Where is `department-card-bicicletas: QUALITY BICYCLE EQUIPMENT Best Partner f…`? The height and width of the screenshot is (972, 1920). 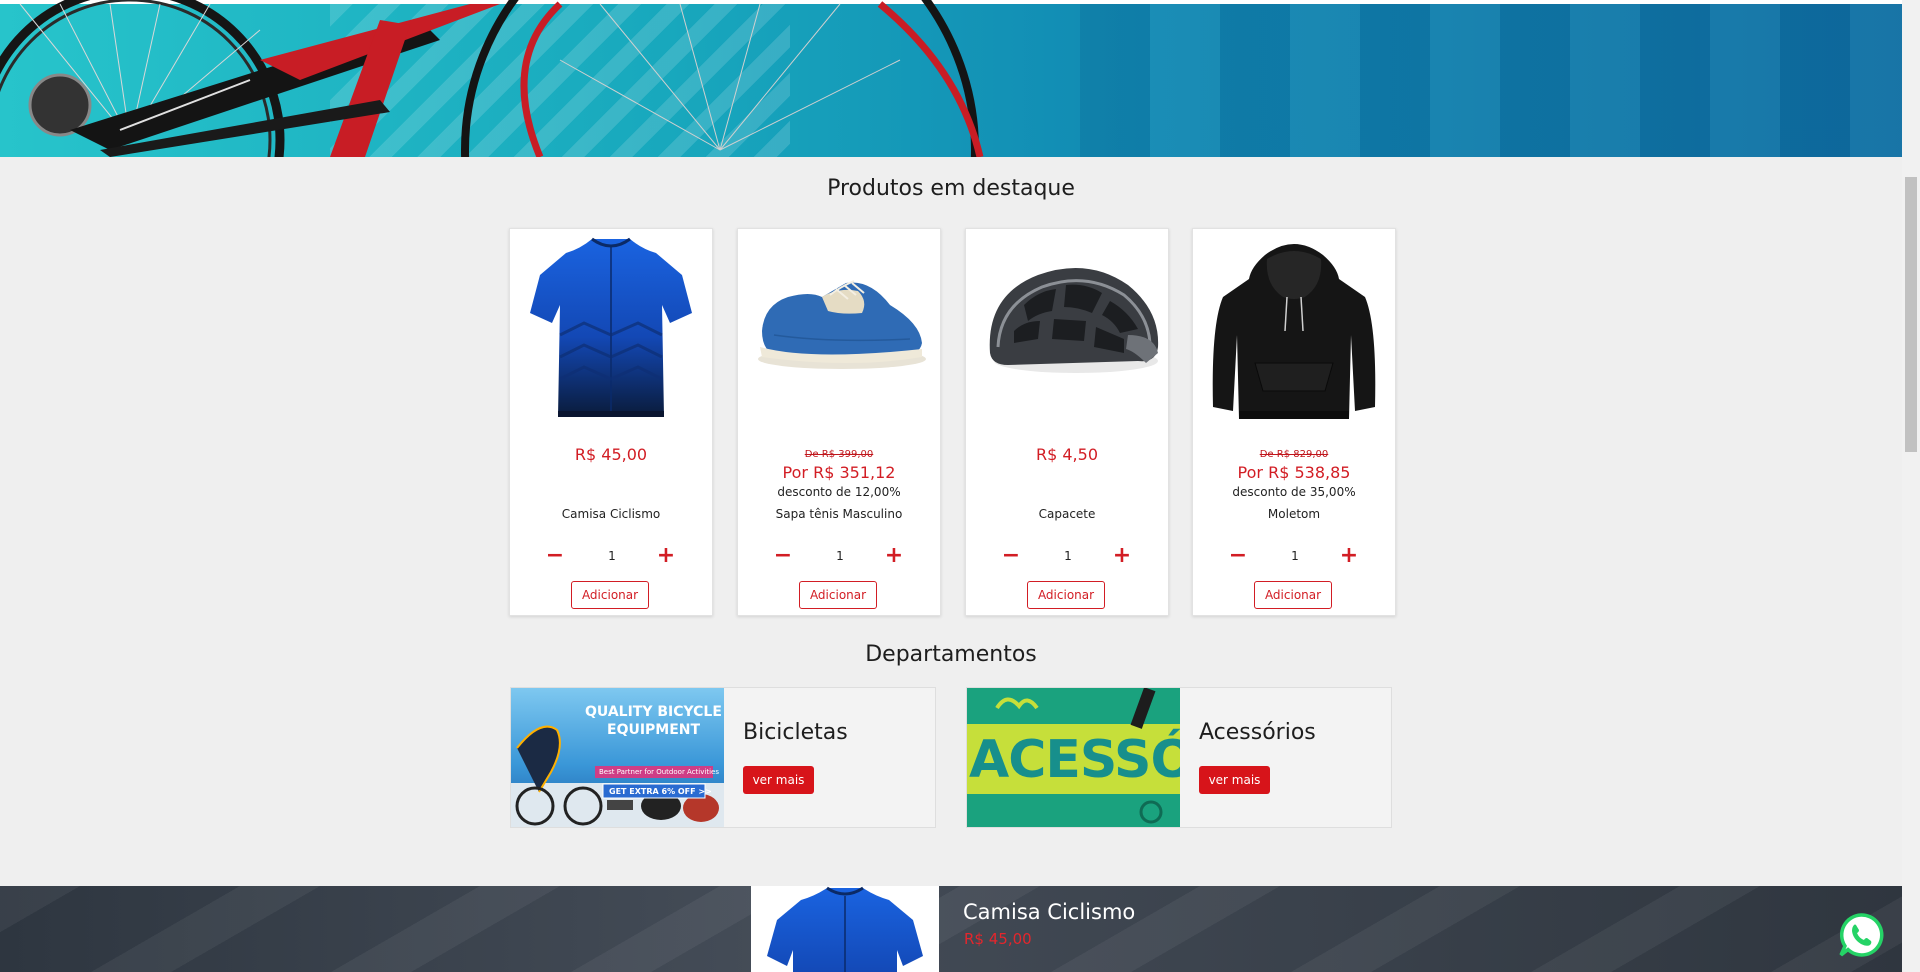 department-card-bicicletas: QUALITY BICYCLE EQUIPMENT Best Partner f… is located at coordinates (723, 757).